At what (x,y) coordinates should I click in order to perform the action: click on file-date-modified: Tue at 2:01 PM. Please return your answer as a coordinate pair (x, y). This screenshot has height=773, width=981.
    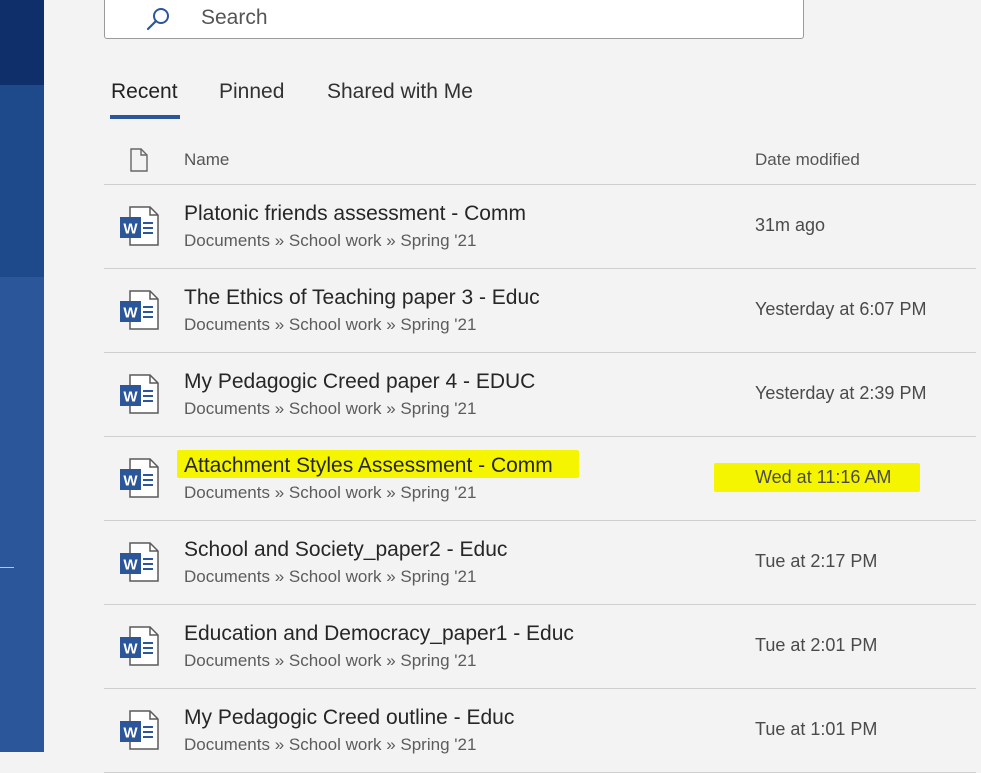
    Looking at the image, I should click on (816, 645).